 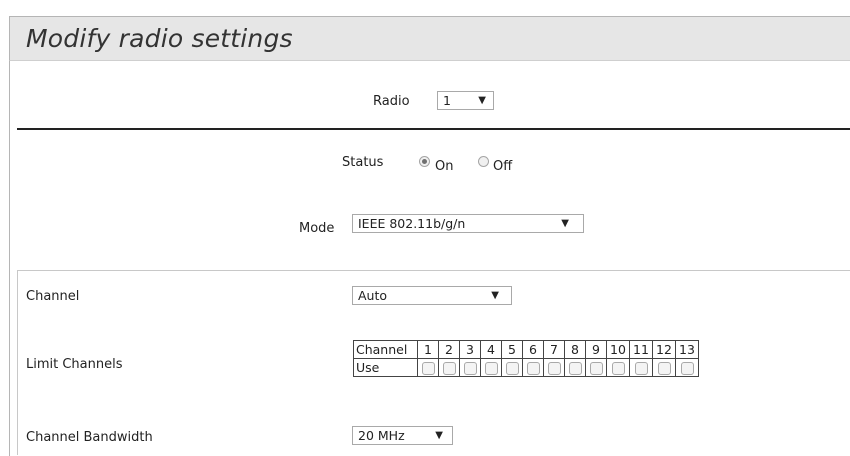 What do you see at coordinates (444, 166) in the screenshot?
I see `status-on-label: On` at bounding box center [444, 166].